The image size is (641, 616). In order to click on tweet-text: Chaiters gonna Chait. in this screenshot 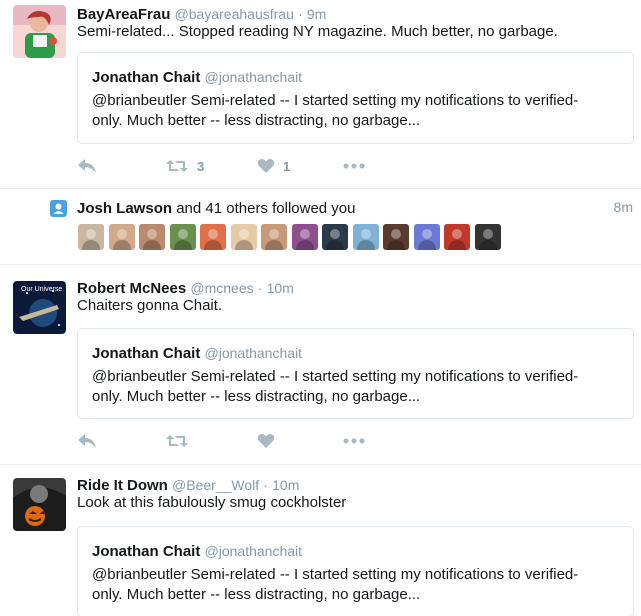, I will do `click(150, 305)`.